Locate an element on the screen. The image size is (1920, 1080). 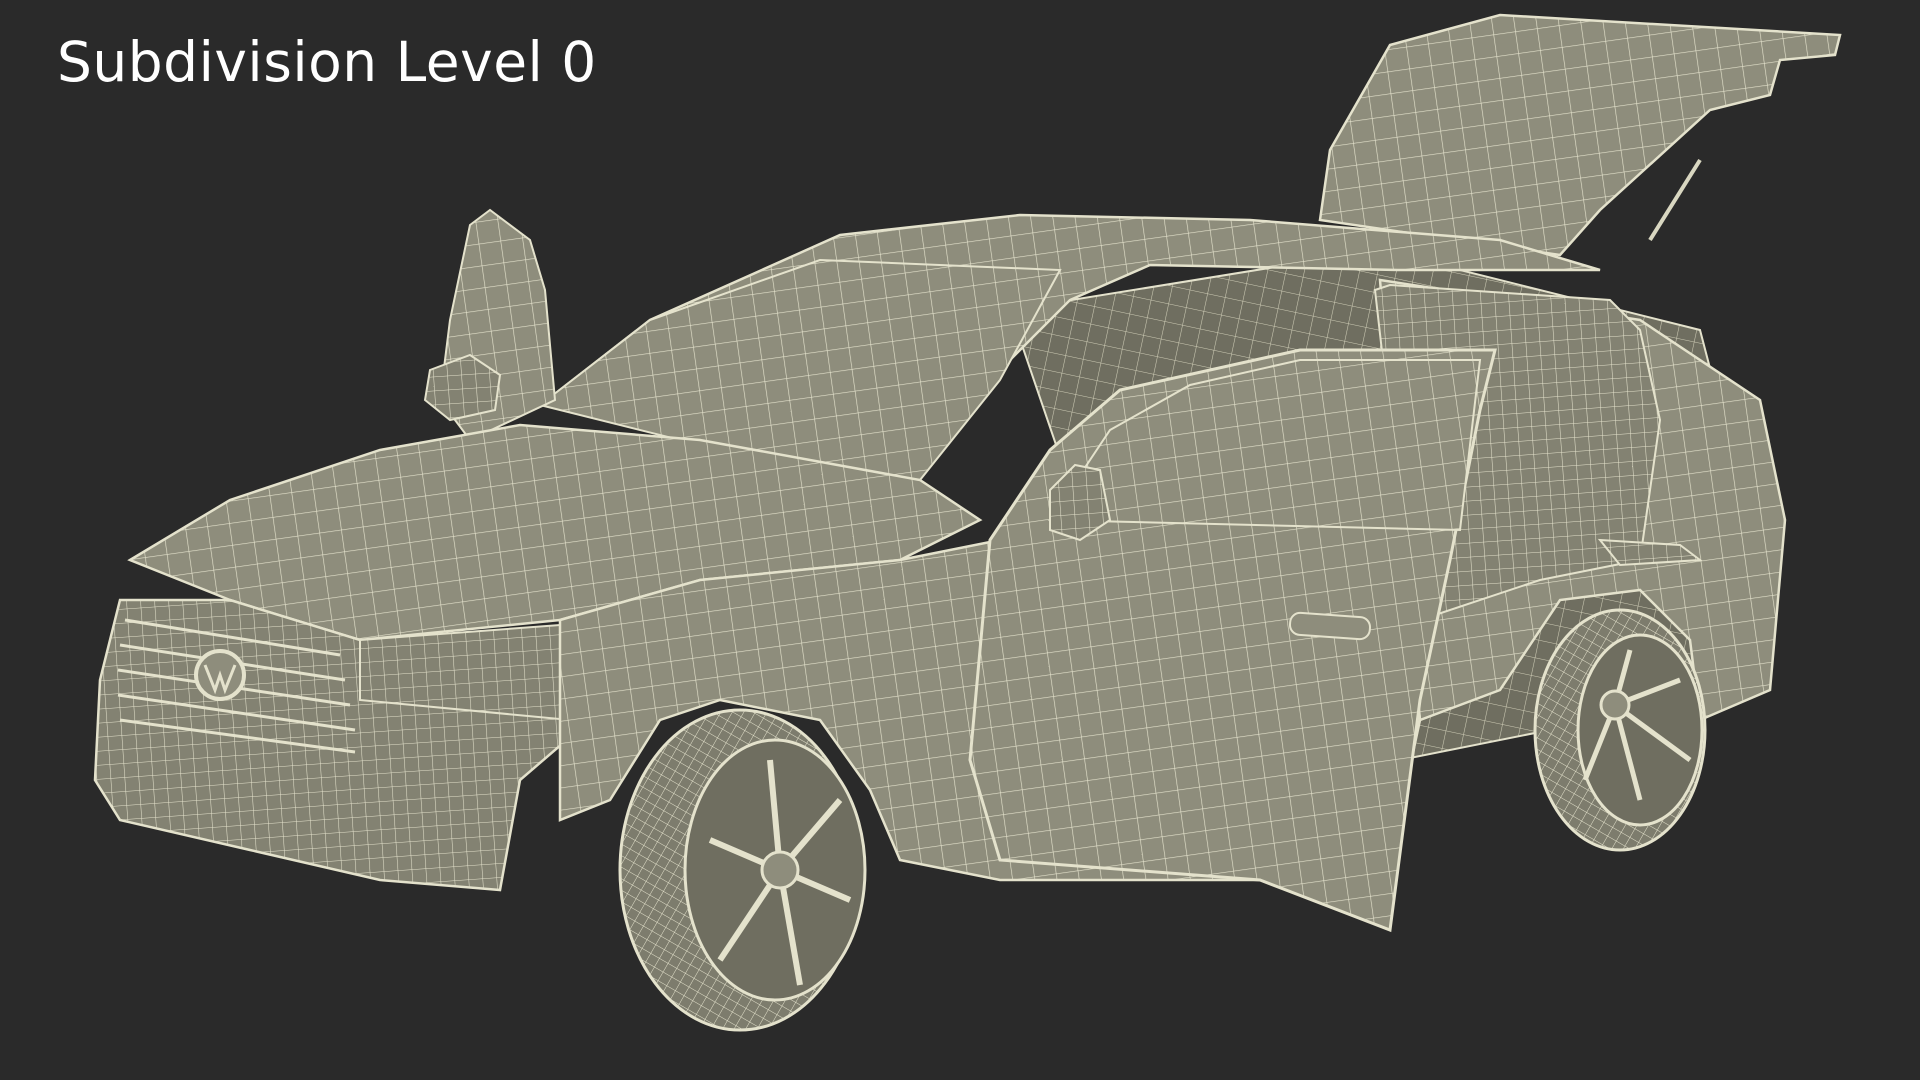
car-door-handle is located at coordinates (1330, 626).